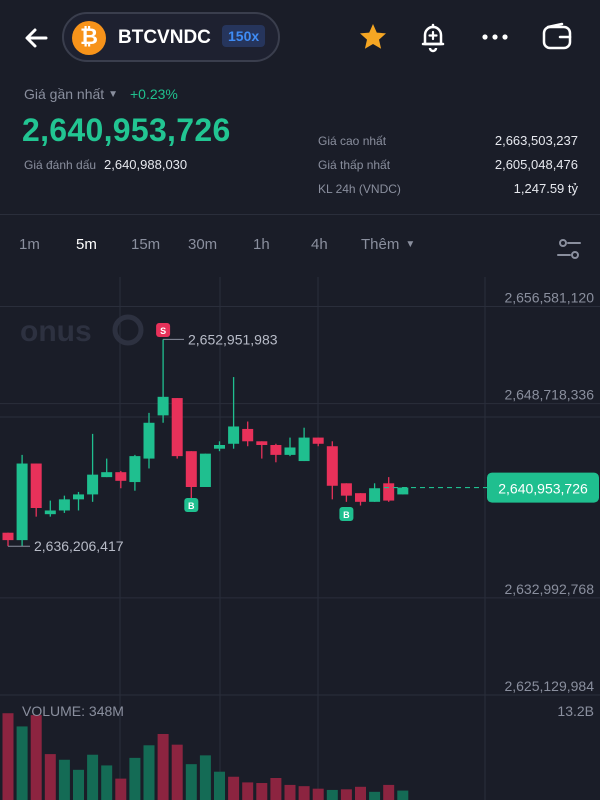 The height and width of the screenshot is (800, 600). I want to click on bell-add-icon, so click(433, 37).